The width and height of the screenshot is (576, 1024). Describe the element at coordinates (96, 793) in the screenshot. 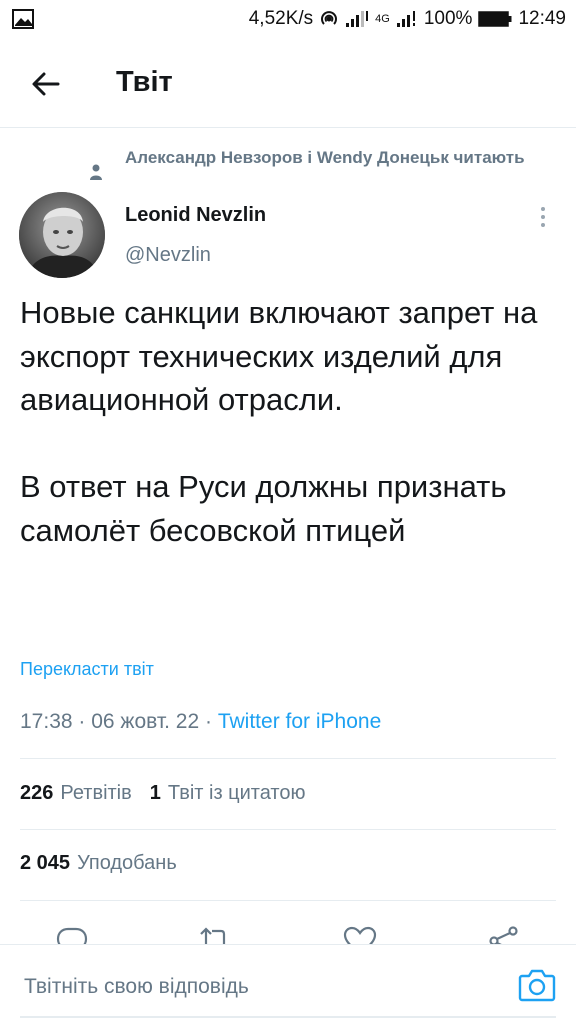

I see `retweets-label: Ретвітів` at that location.